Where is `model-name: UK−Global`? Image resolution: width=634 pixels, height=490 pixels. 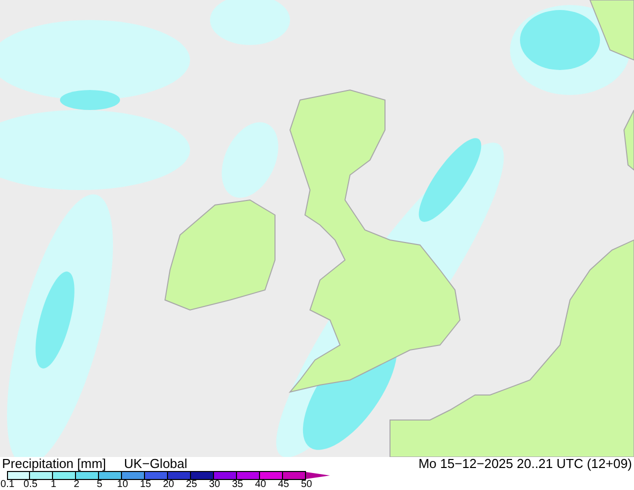
model-name: UK−Global is located at coordinates (156, 464).